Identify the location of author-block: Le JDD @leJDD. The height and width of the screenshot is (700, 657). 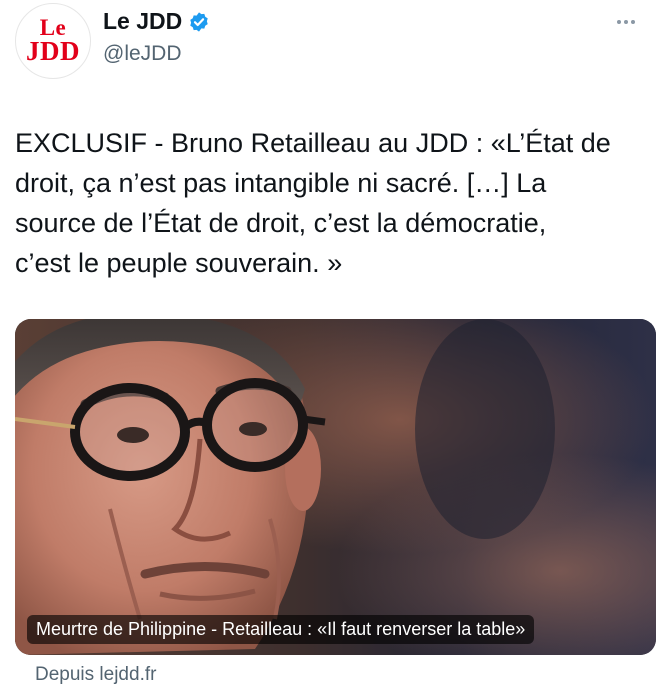
(156, 37).